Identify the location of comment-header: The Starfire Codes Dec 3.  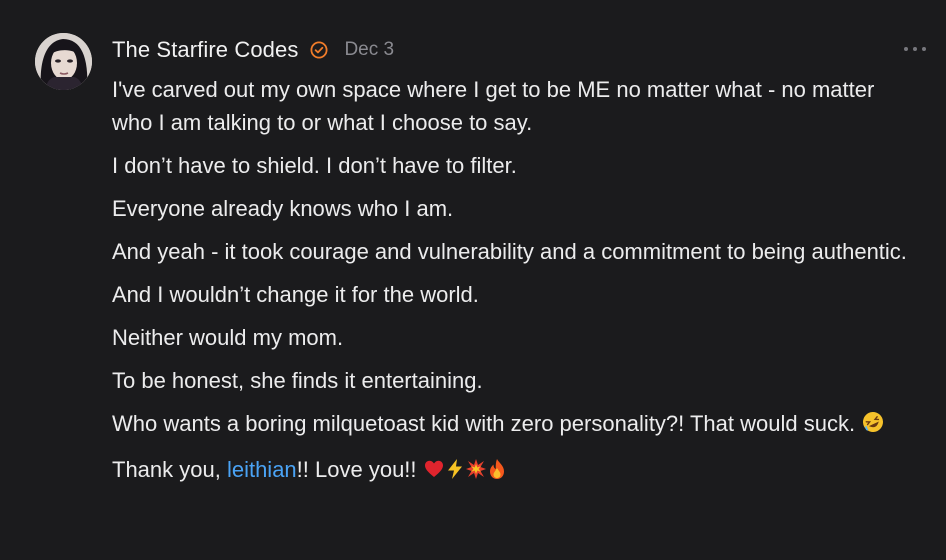
(253, 50).